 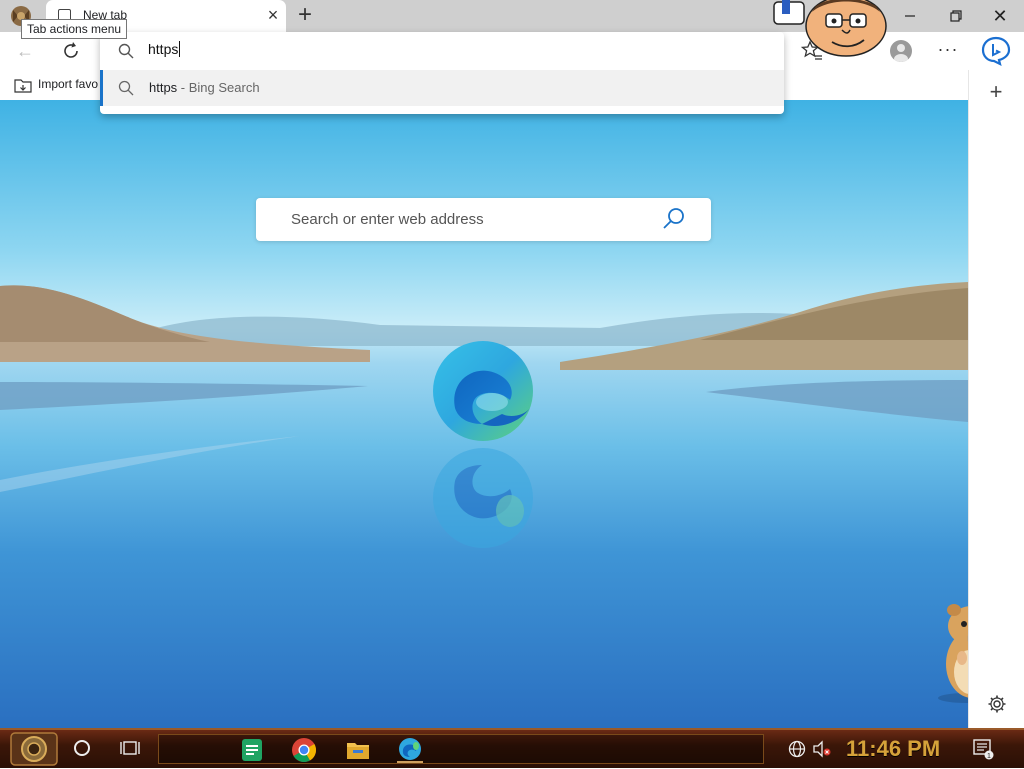 I want to click on close-window-button: ✕, so click(x=1000, y=16).